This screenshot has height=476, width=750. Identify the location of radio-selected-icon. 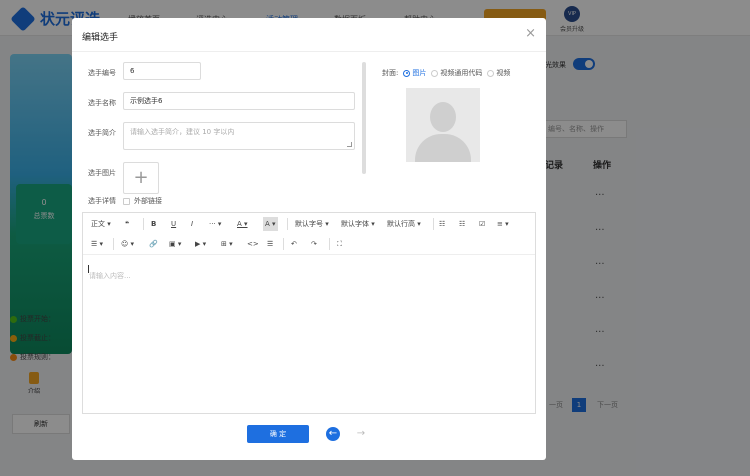
(407, 73).